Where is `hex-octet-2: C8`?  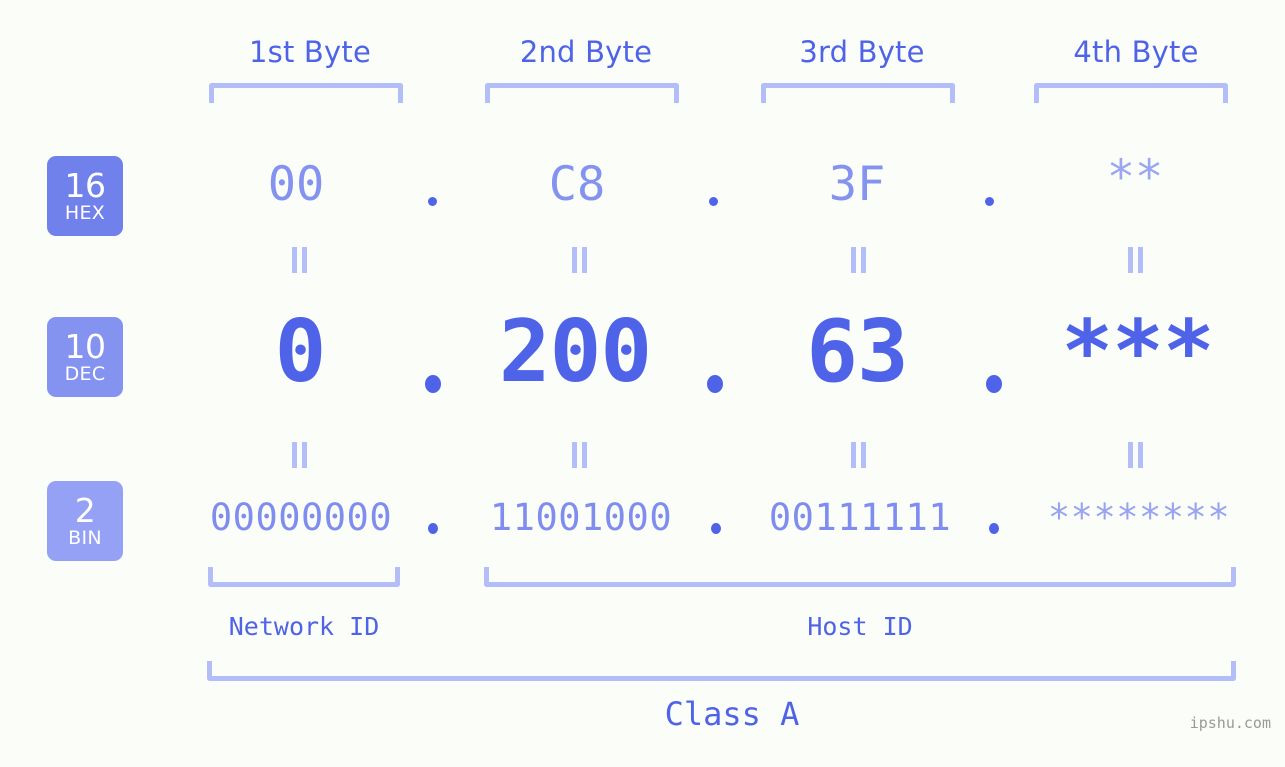
hex-octet-2: C8 is located at coordinates (577, 184).